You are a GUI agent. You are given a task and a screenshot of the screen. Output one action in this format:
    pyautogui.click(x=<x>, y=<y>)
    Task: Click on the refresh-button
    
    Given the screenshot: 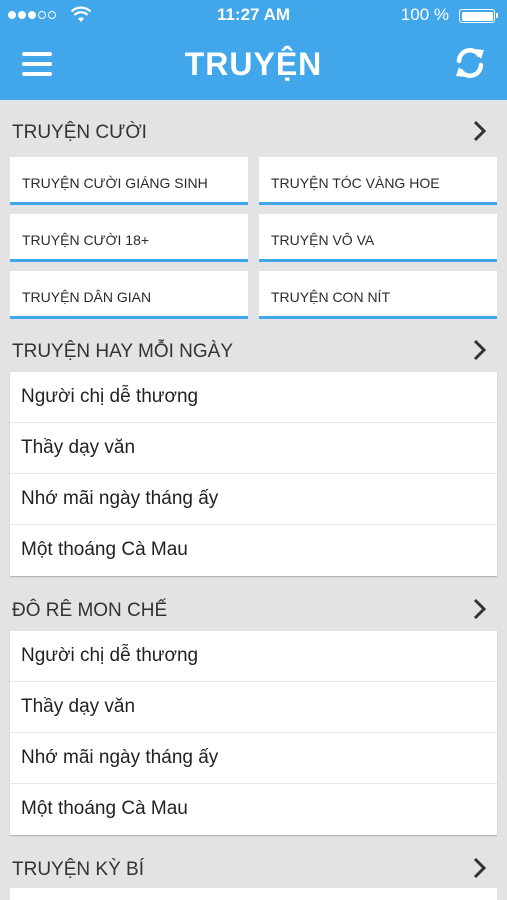 What is the action you would take?
    pyautogui.click(x=470, y=63)
    